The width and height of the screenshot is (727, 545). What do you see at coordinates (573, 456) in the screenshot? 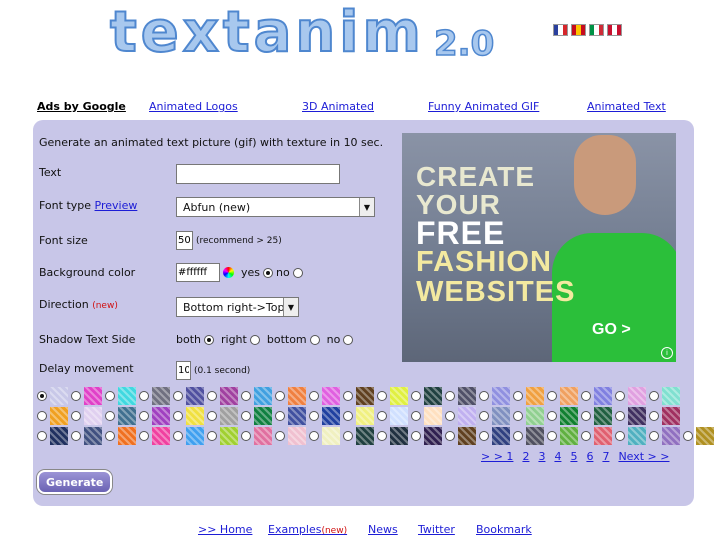
I see `pagination-page-link: 5` at bounding box center [573, 456].